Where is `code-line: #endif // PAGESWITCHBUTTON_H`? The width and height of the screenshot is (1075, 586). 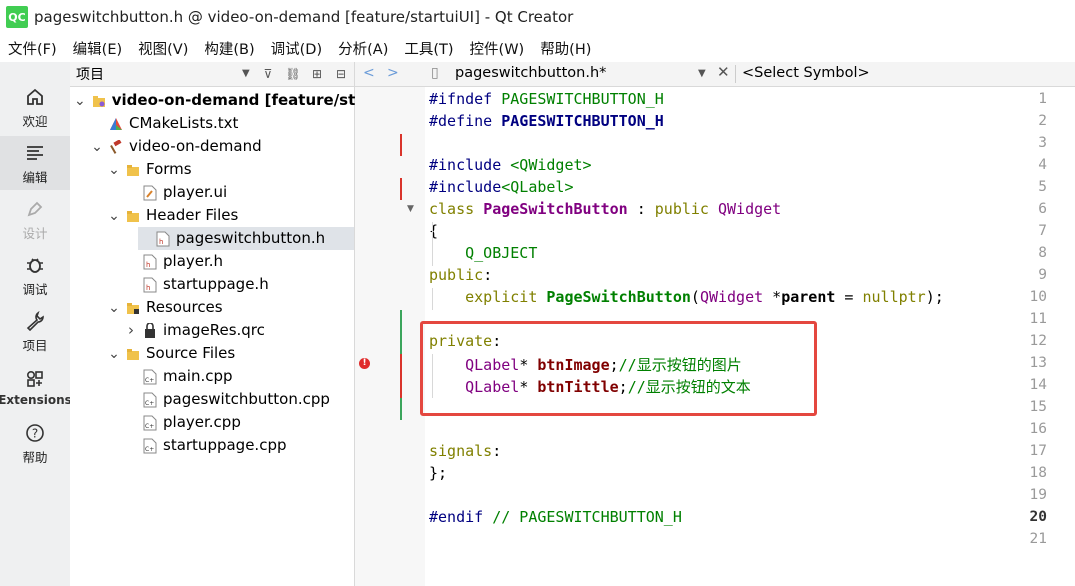
code-line: #endif // PAGESWITCHBUTTON_H is located at coordinates (555, 517).